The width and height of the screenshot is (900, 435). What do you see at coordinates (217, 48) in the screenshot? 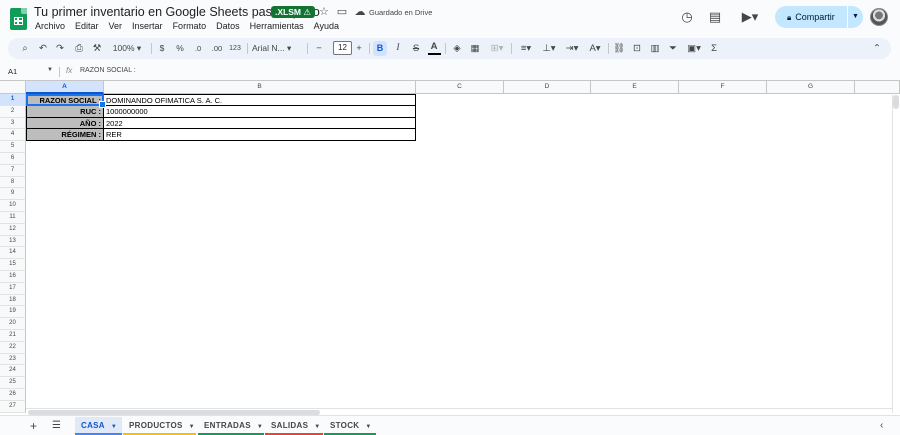
I see `increase-decimals-button: .00` at bounding box center [217, 48].